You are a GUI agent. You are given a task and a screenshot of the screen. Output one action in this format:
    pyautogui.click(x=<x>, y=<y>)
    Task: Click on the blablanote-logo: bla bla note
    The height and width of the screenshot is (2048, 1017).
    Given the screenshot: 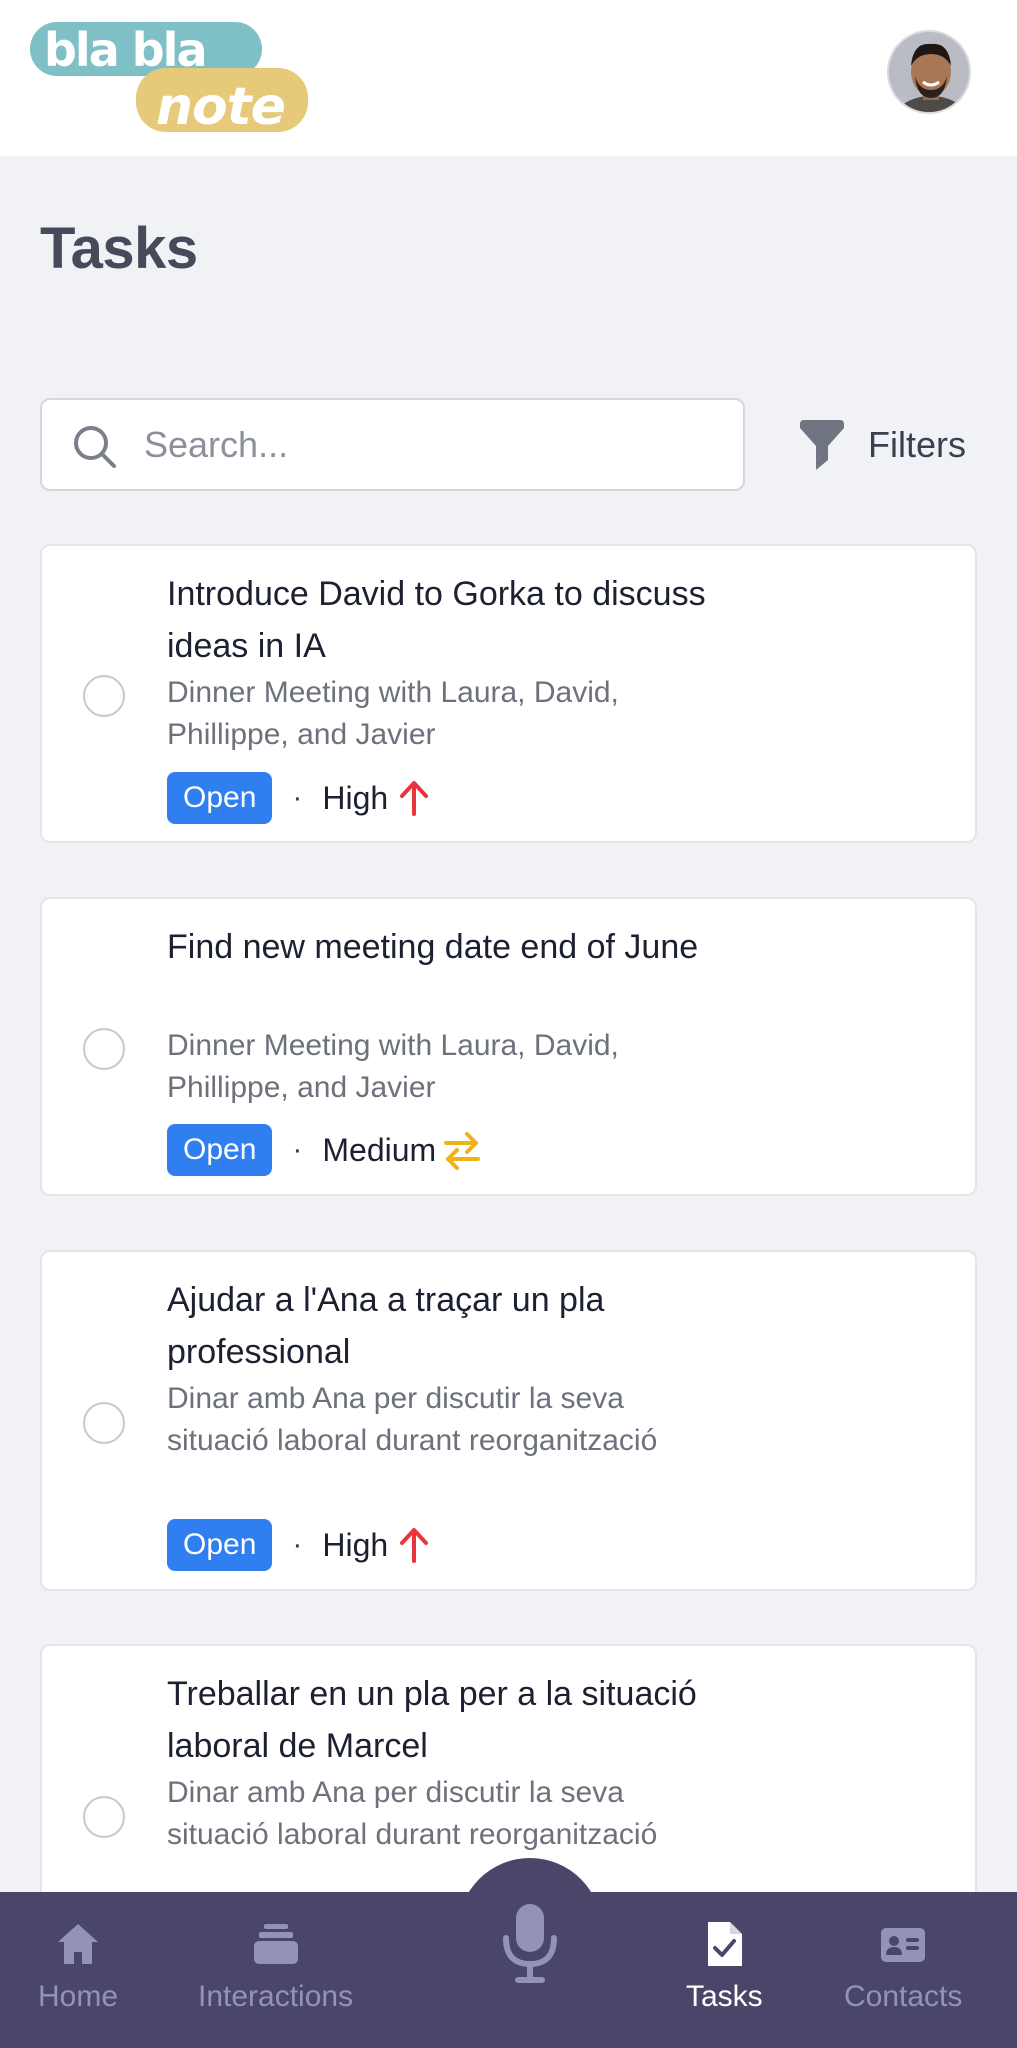 What is the action you would take?
    pyautogui.click(x=175, y=78)
    